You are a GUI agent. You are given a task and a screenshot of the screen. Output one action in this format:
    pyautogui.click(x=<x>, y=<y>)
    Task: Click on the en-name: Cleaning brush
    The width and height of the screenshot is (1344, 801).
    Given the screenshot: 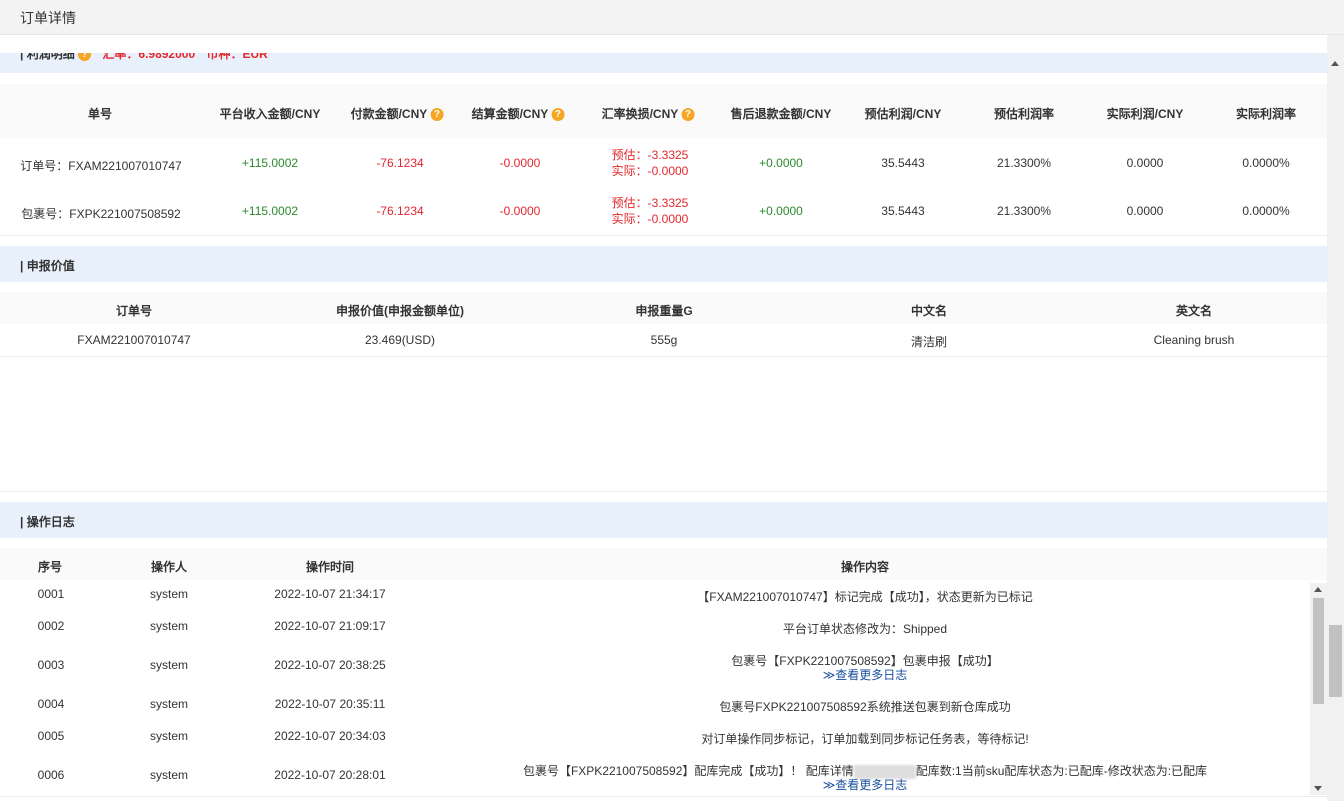 What is the action you would take?
    pyautogui.click(x=1194, y=340)
    